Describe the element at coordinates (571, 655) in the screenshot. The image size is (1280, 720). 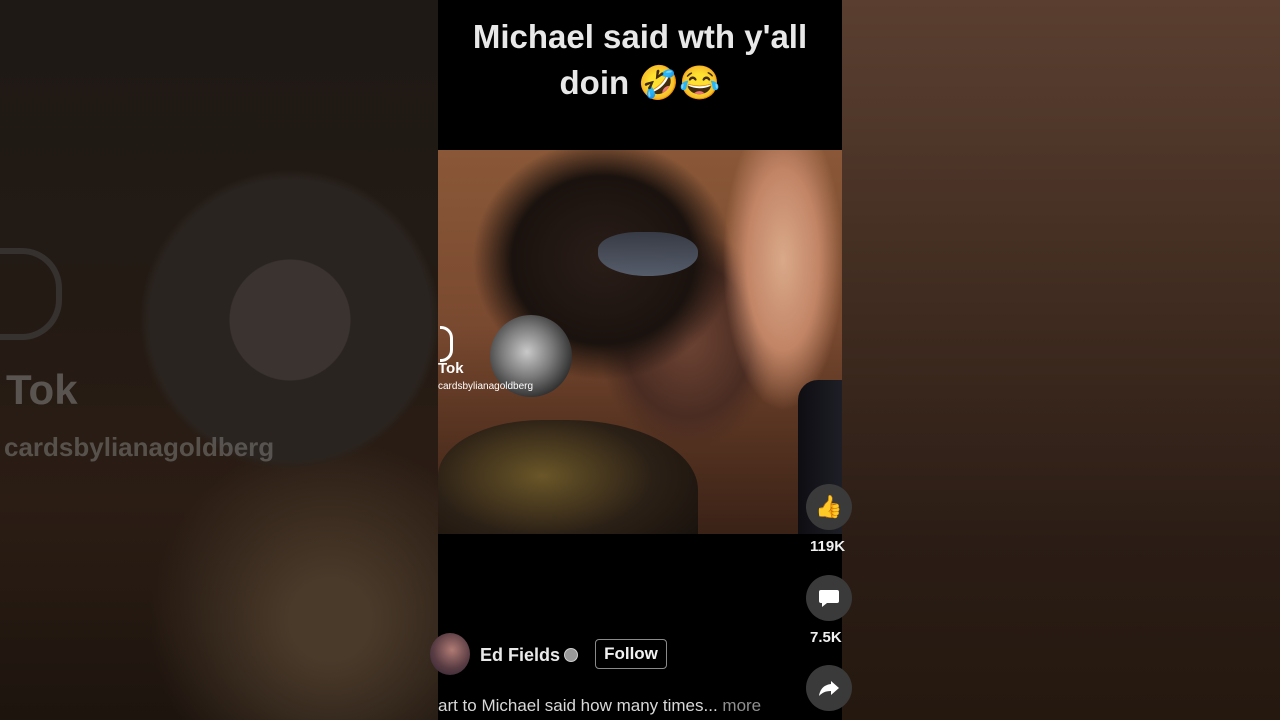
I see `globe-icon` at that location.